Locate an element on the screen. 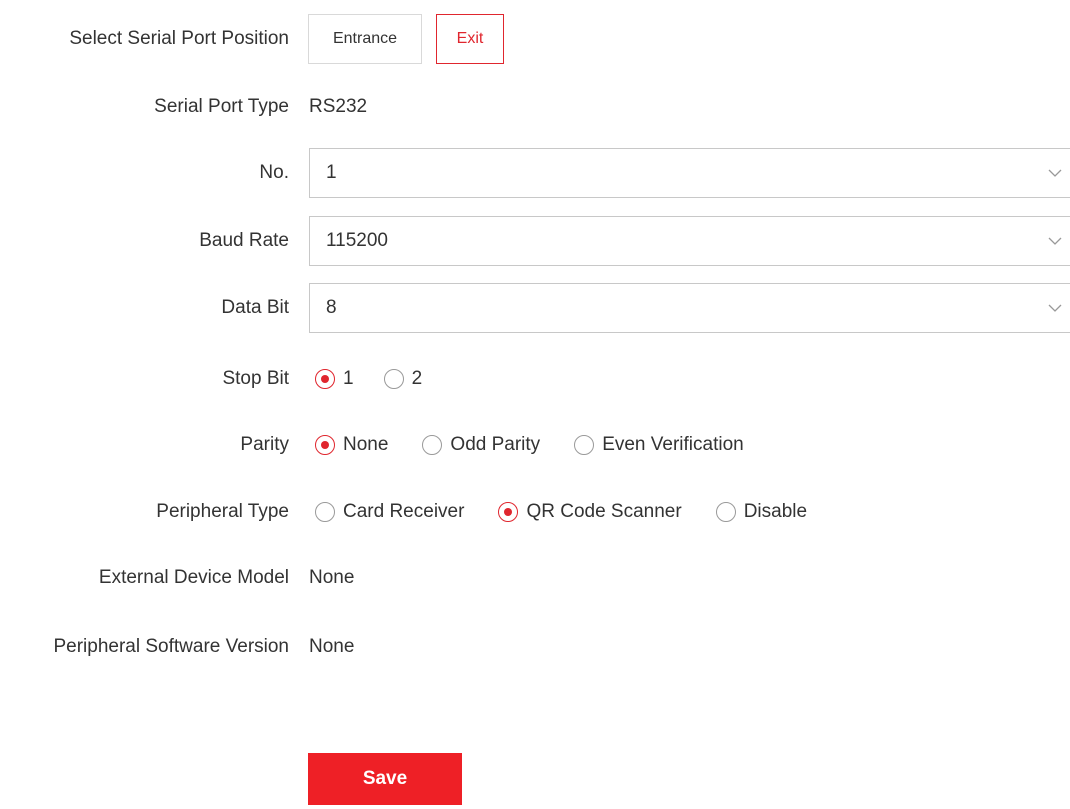 The width and height of the screenshot is (1070, 809). parity-label: Parity is located at coordinates (264, 444).